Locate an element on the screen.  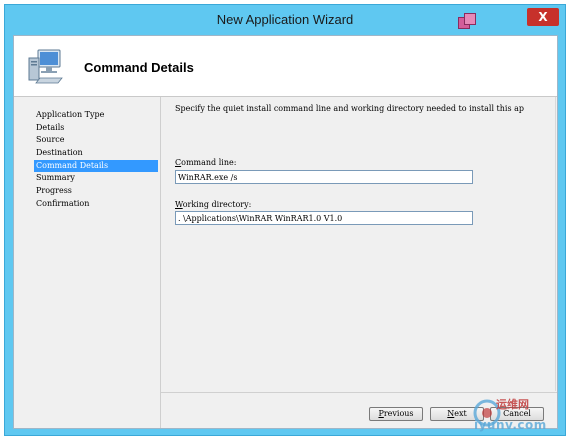
command-line-label: Command line: is located at coordinates (206, 162).